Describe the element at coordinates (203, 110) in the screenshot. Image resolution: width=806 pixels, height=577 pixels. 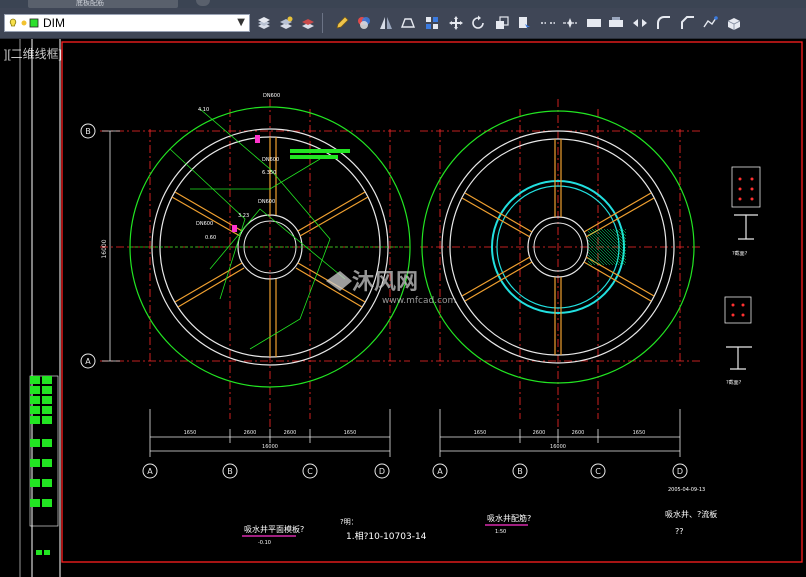
I see `annotation: 4.10` at that location.